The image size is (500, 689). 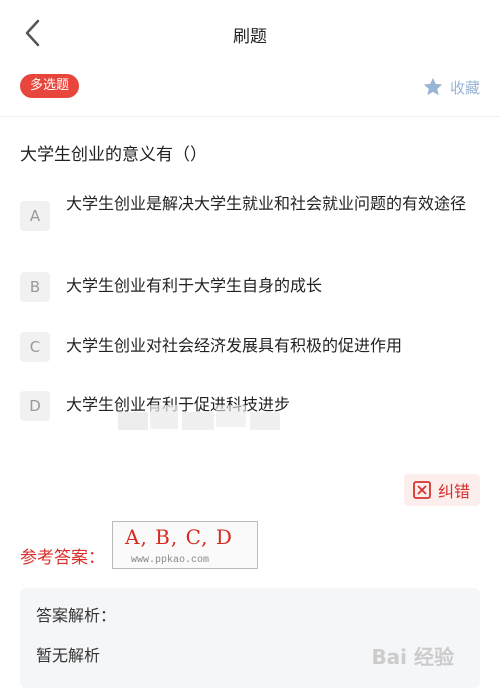 What do you see at coordinates (250, 4) in the screenshot?
I see `status-bar` at bounding box center [250, 4].